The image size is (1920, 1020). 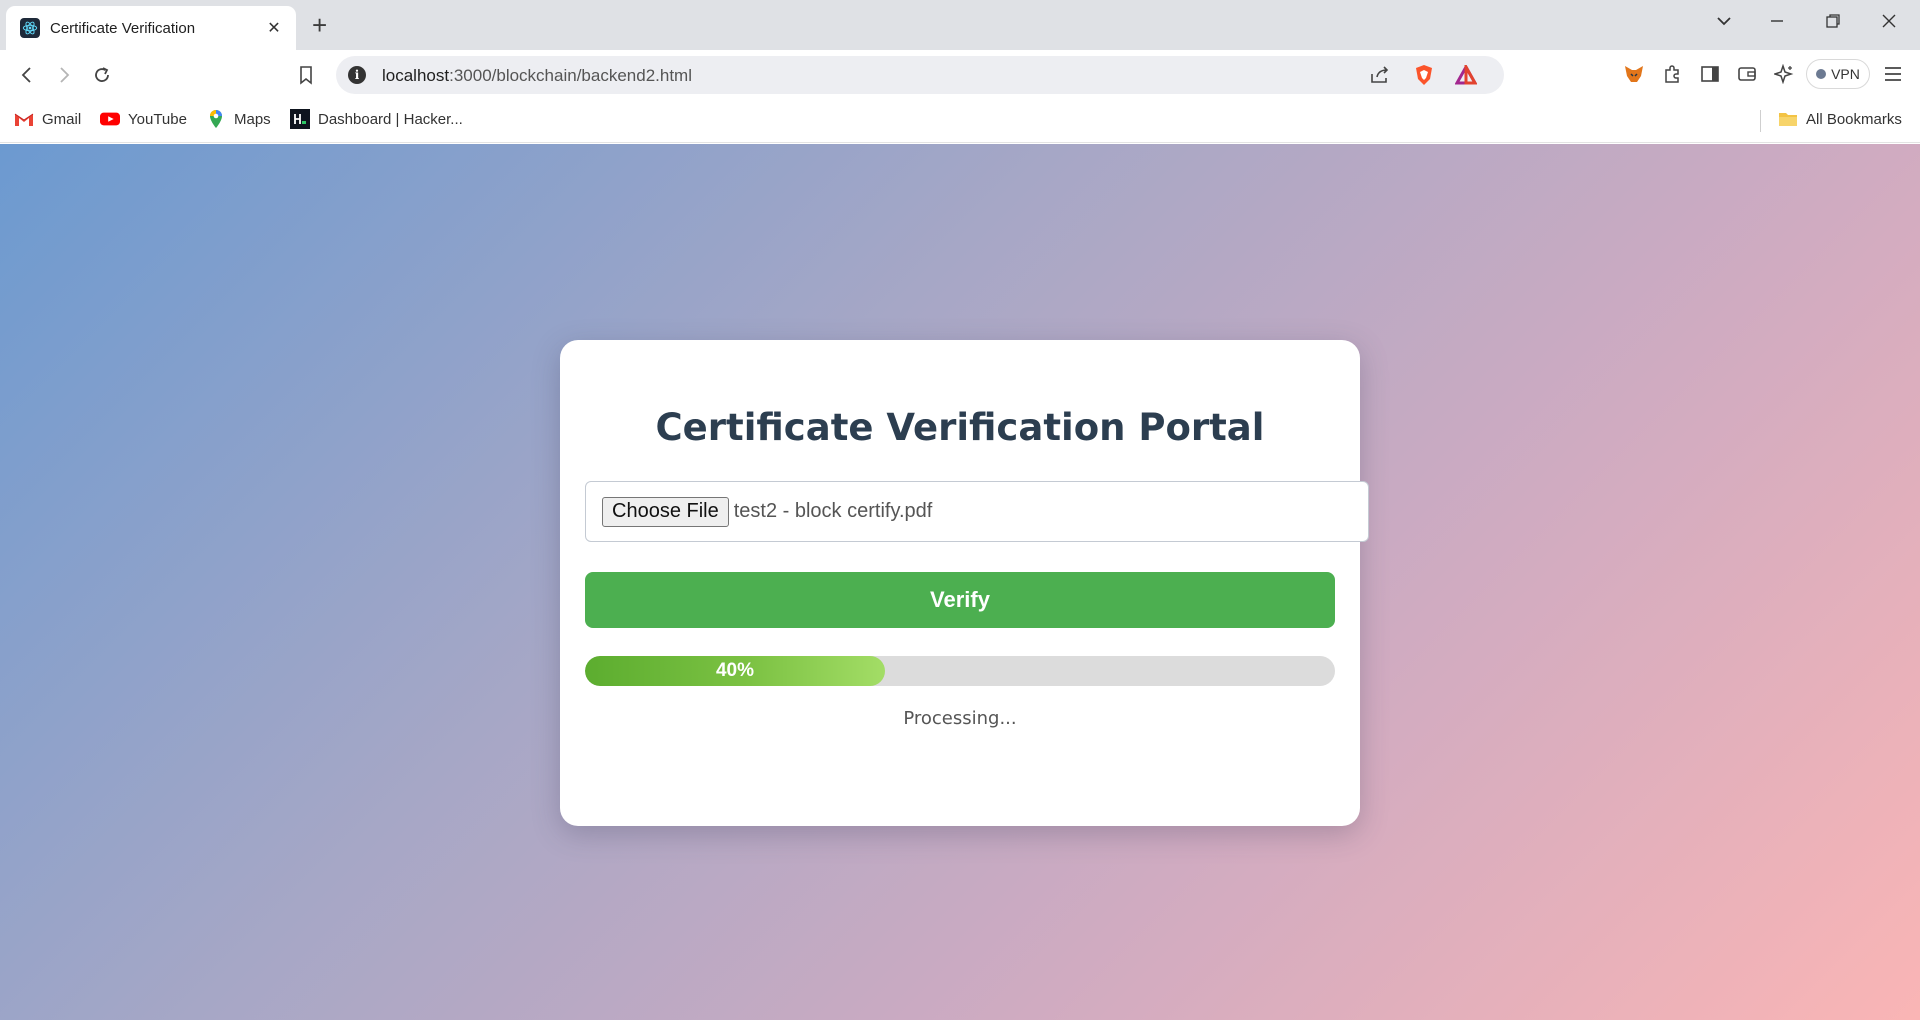 I want to click on gmail-icon, so click(x=24, y=119).